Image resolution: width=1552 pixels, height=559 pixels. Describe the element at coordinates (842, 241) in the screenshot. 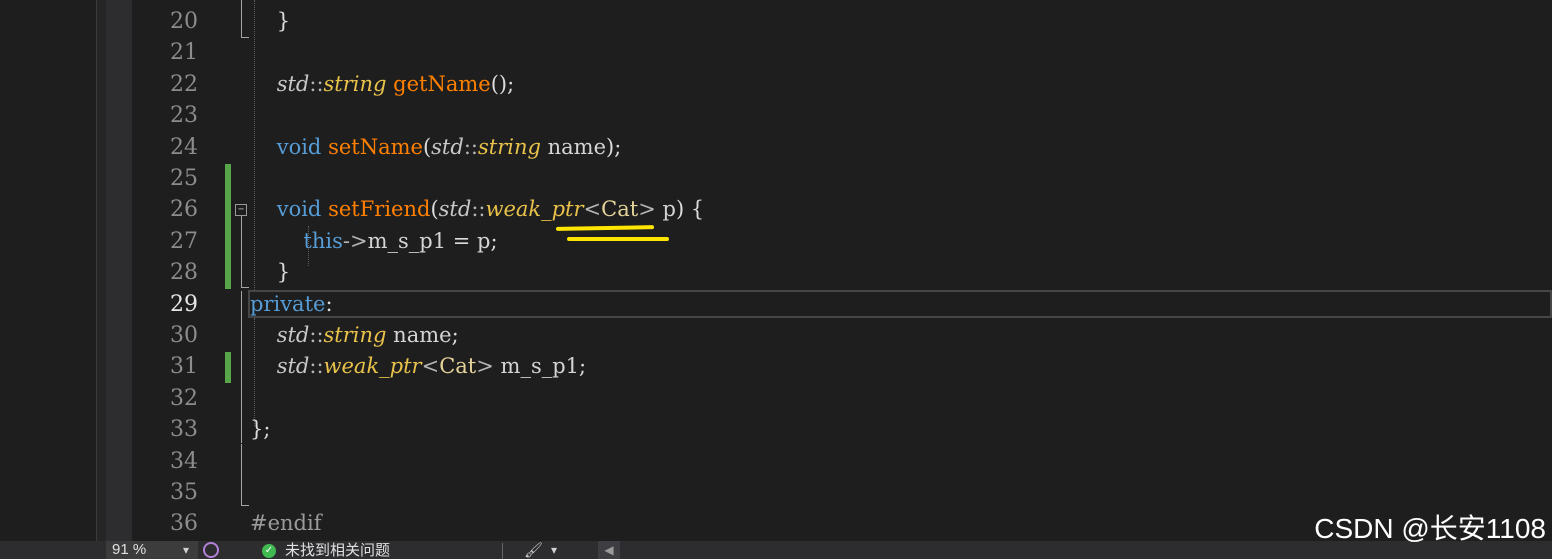

I see `code-line: 27 this->m_s_p1 = p;` at that location.